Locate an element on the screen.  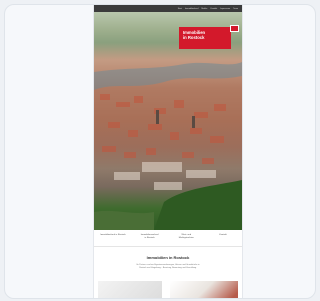
tab-sublabel: in Rostock is located at coordinates (149, 238).